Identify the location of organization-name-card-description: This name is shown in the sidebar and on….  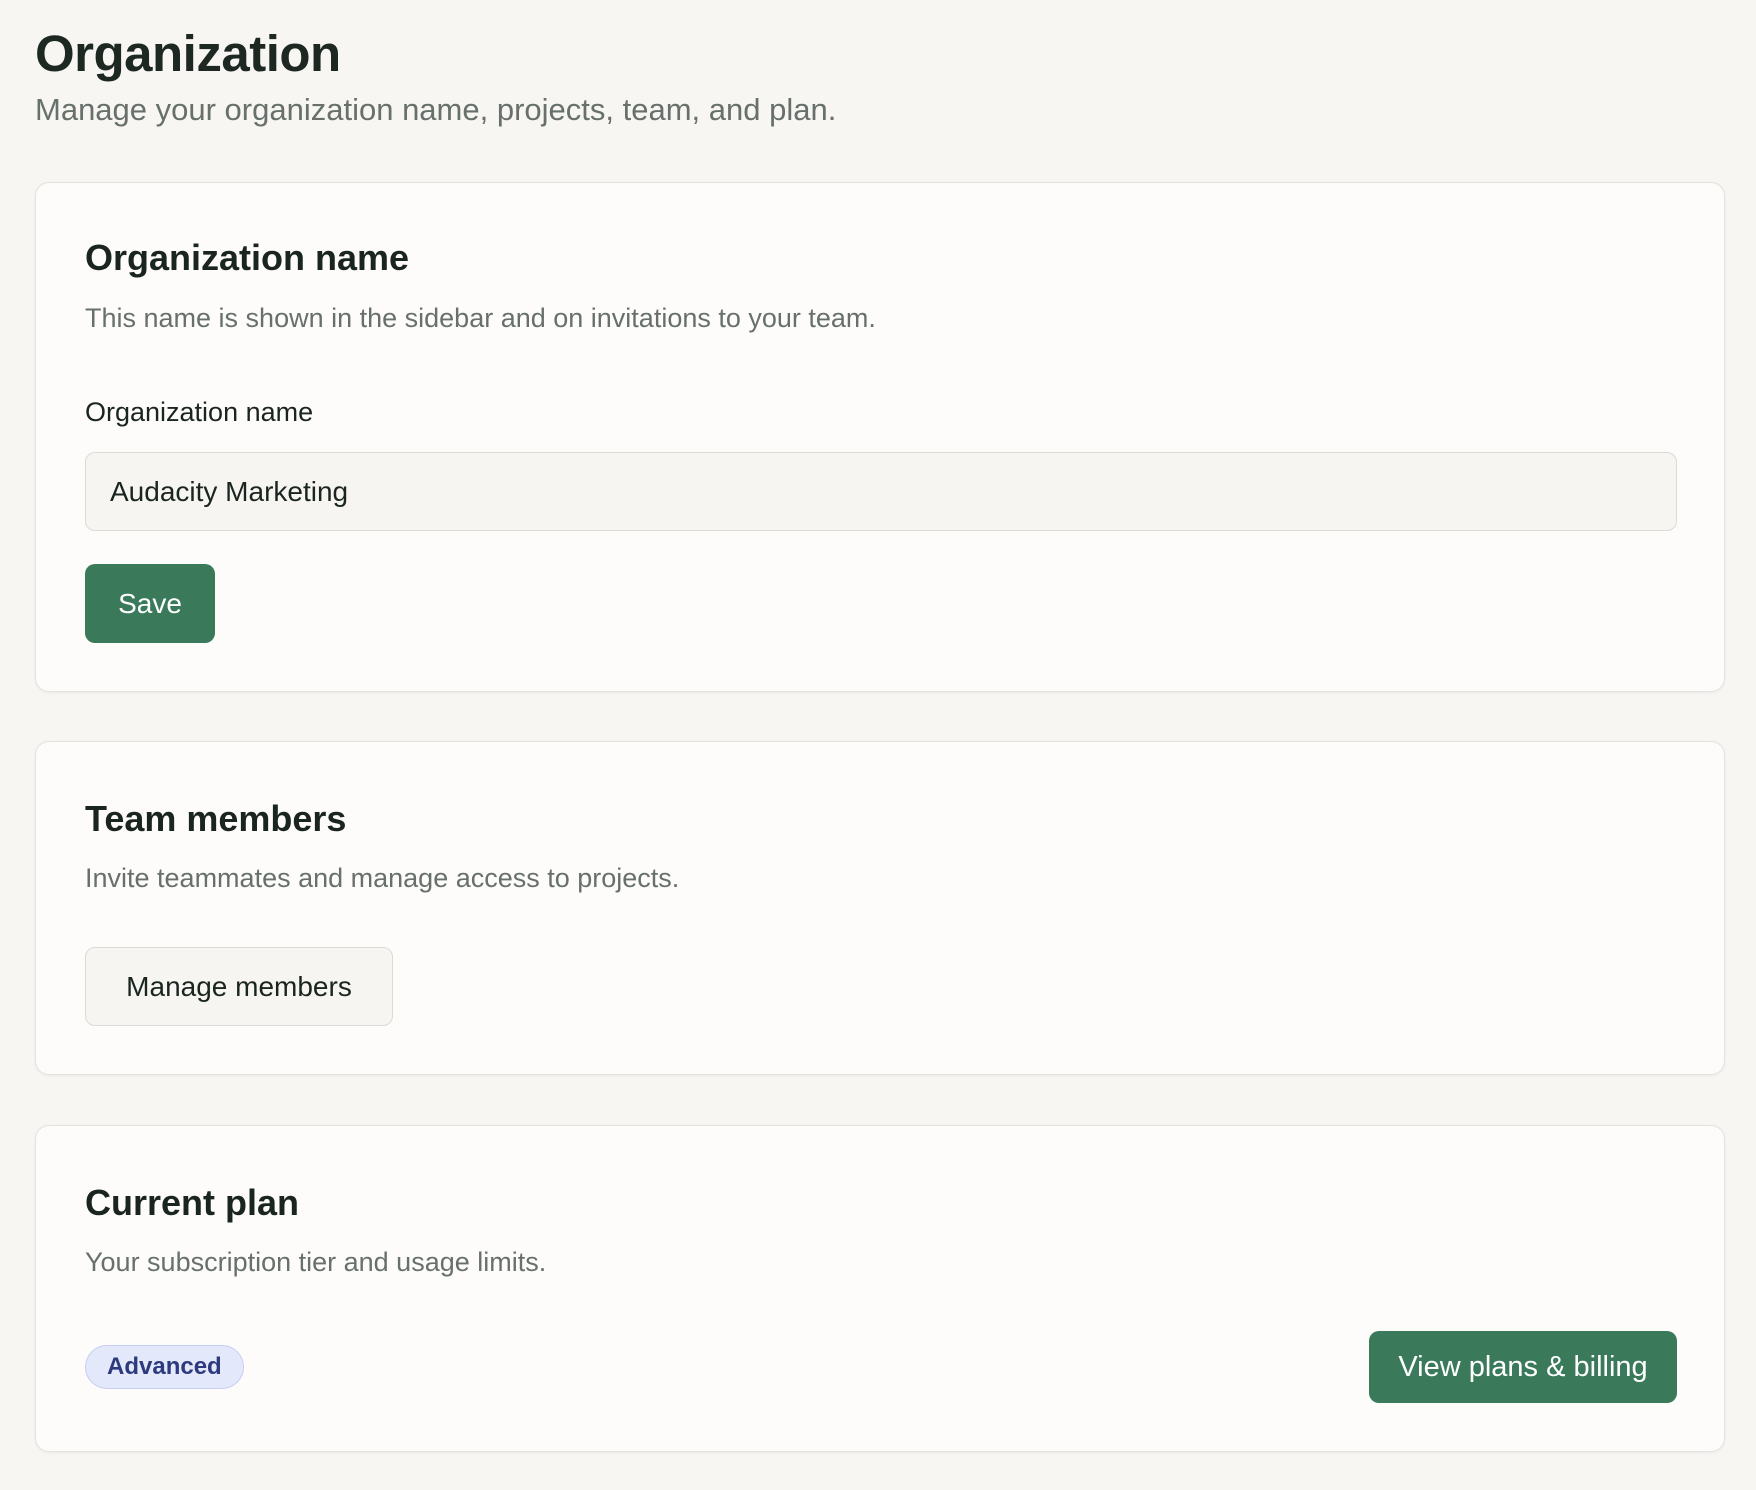
(480, 318).